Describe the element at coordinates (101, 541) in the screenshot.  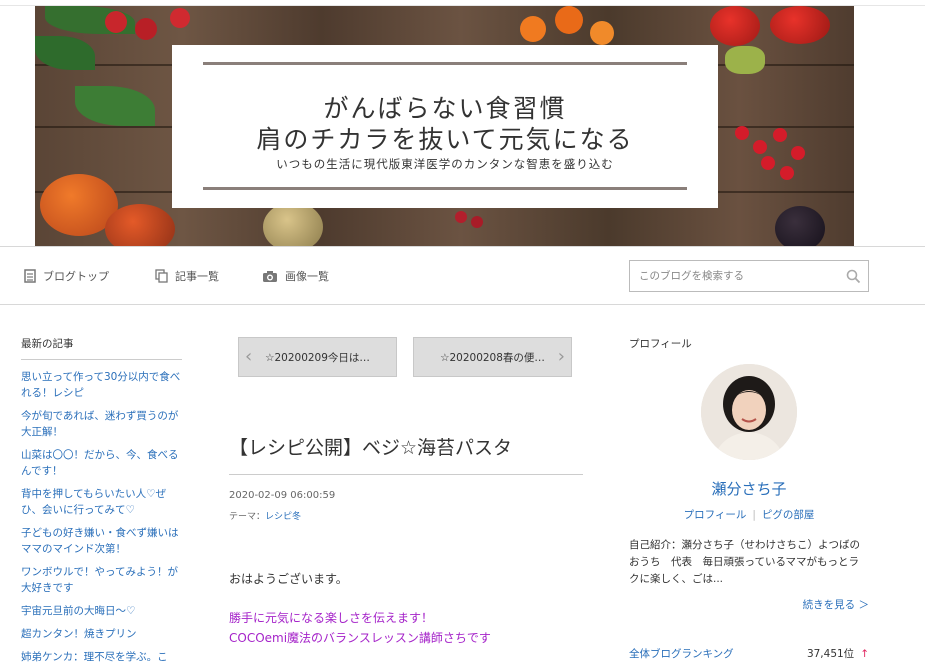
I see `recent-article-link: 子どもの好き嫌い・食べず嫌いはママのマインド次第！` at that location.